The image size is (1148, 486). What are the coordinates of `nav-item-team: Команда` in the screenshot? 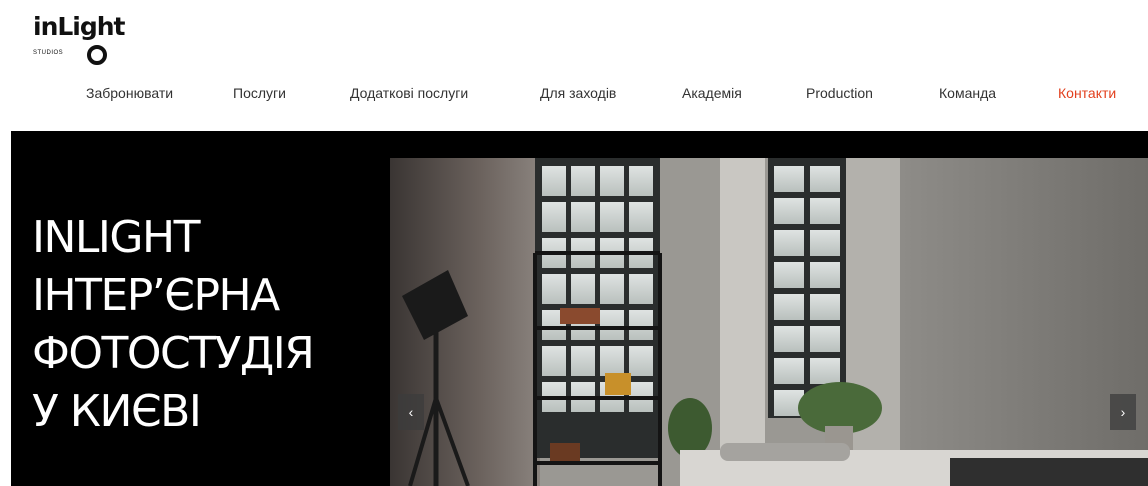 It's located at (967, 93).